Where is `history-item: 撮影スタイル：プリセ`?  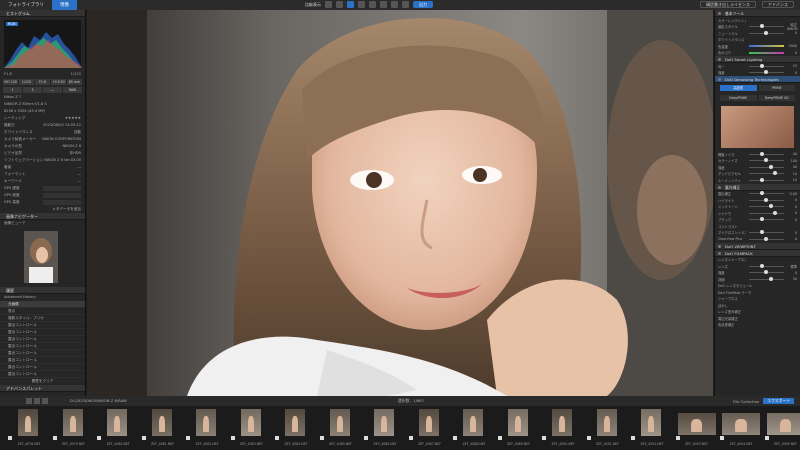 history-item: 撮影スタイル：プリセ is located at coordinates (42, 318).